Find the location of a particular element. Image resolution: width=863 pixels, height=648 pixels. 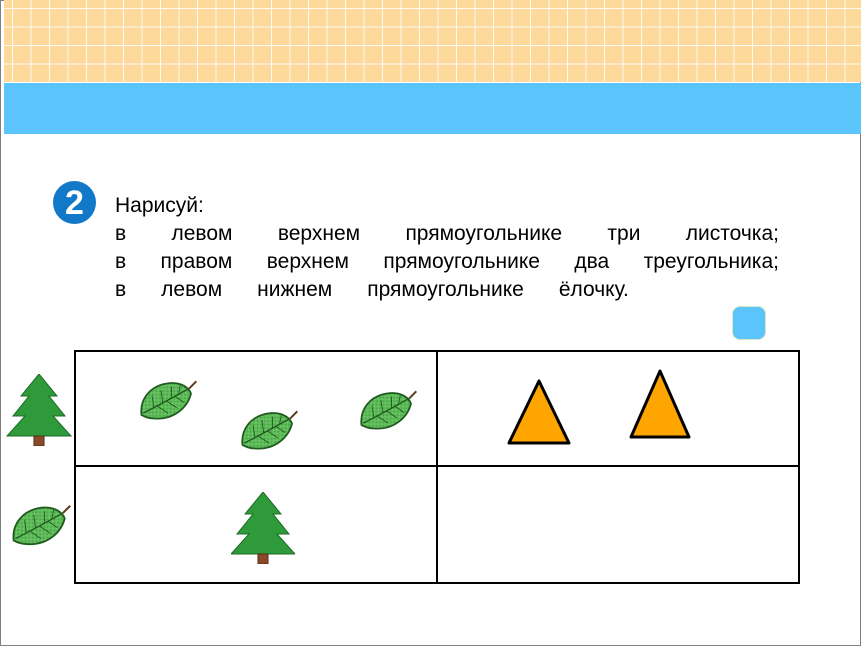

task-title: Нарисуй: is located at coordinates (159, 205).